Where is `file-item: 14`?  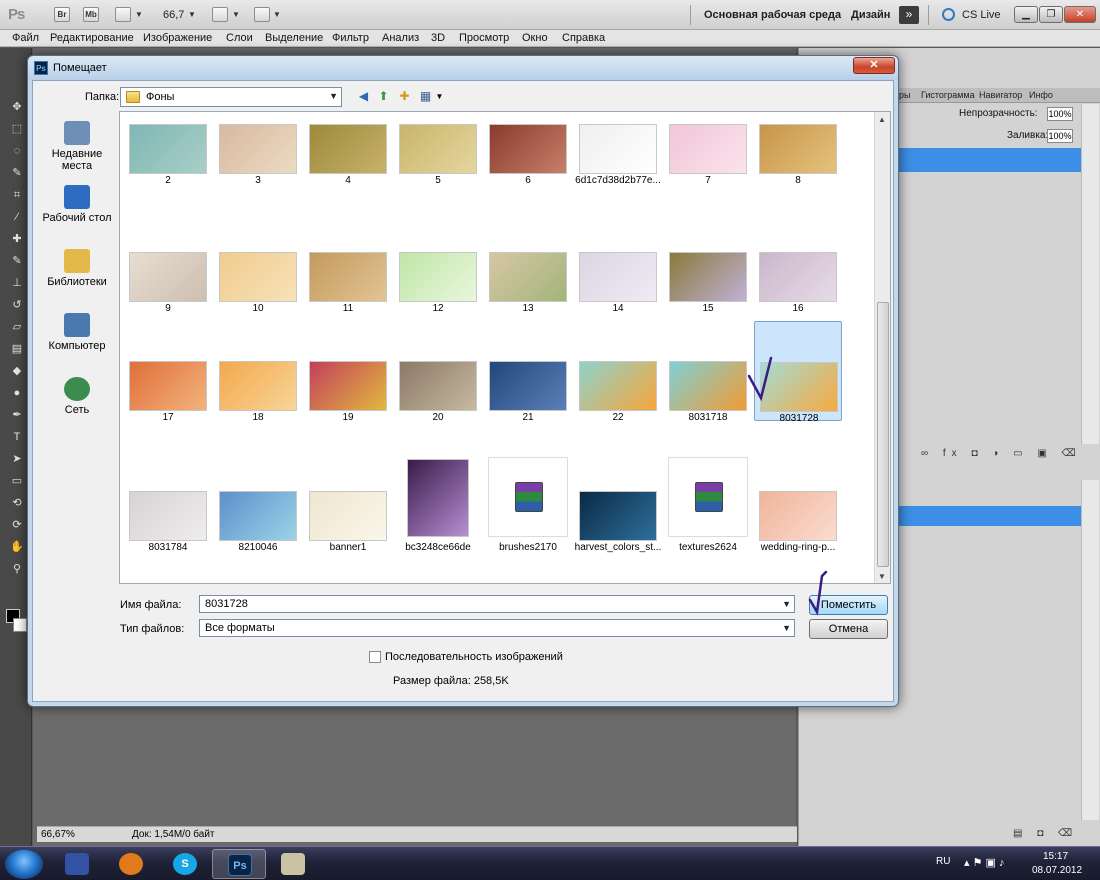 file-item: 14 is located at coordinates (618, 263).